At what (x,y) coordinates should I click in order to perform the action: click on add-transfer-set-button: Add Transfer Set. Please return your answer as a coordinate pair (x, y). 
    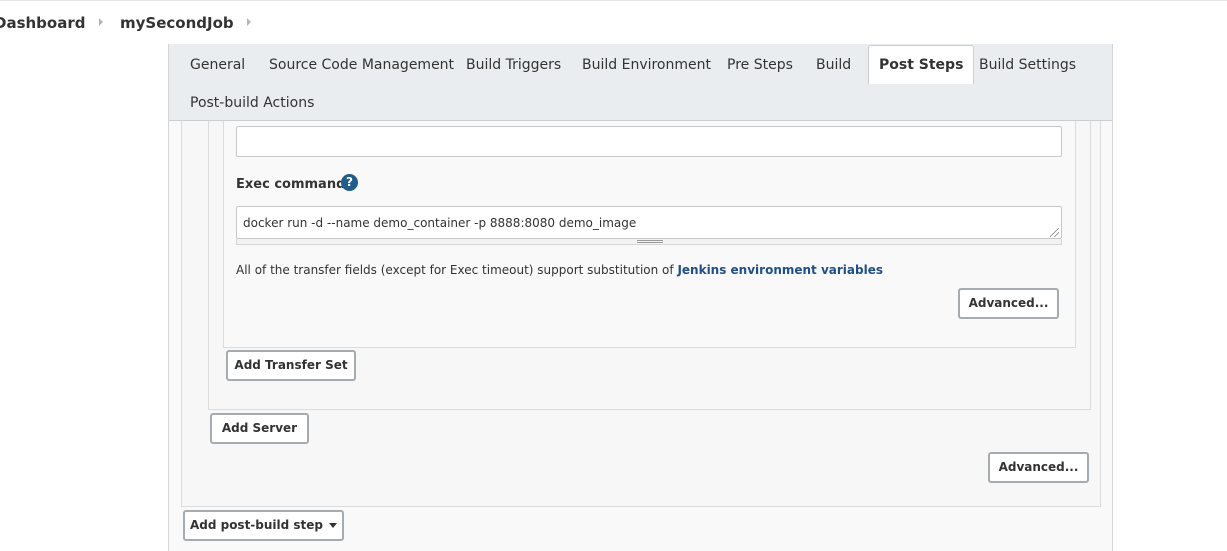
    Looking at the image, I should click on (291, 365).